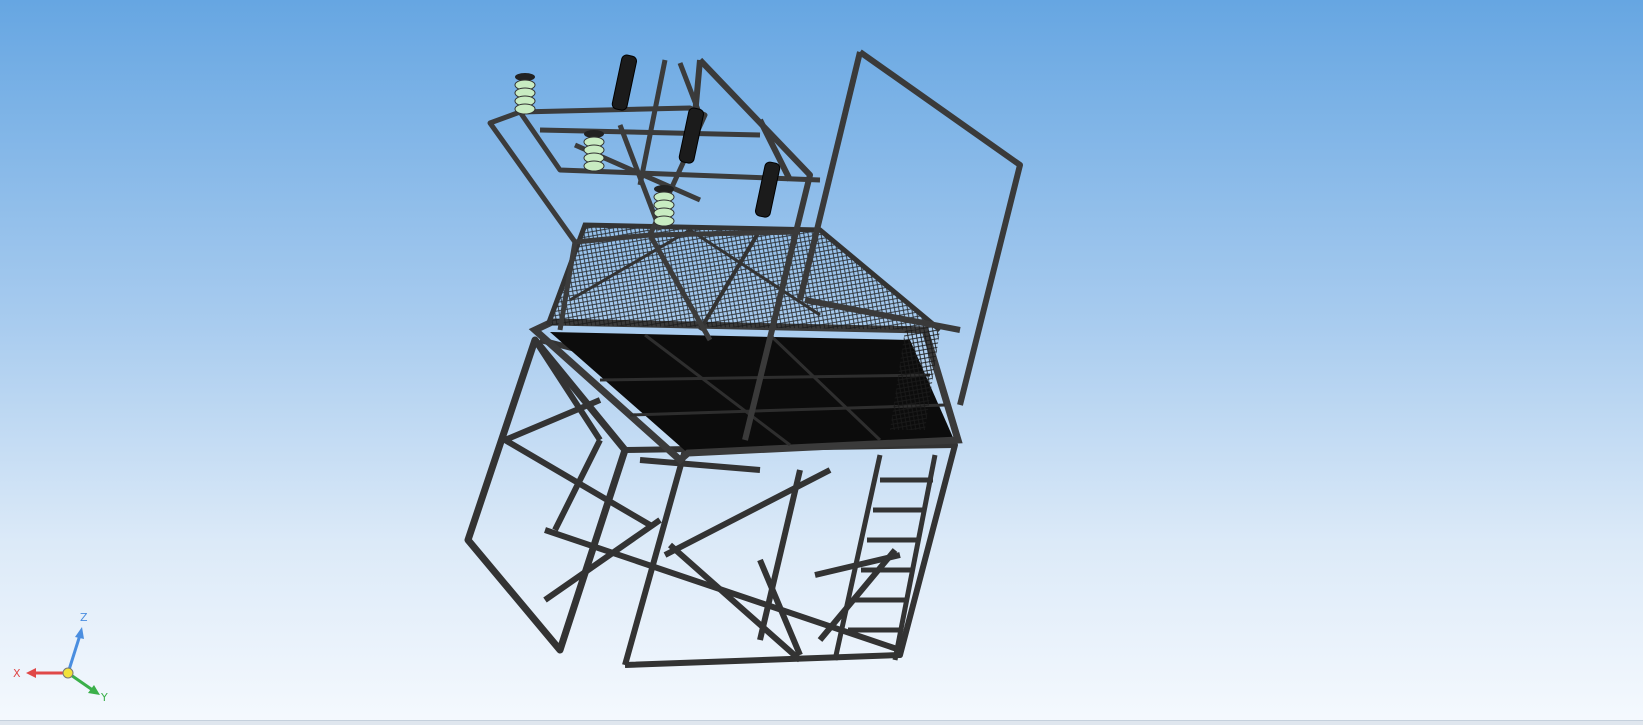 This screenshot has height=725, width=1643. I want to click on triad-origin, so click(68, 673).